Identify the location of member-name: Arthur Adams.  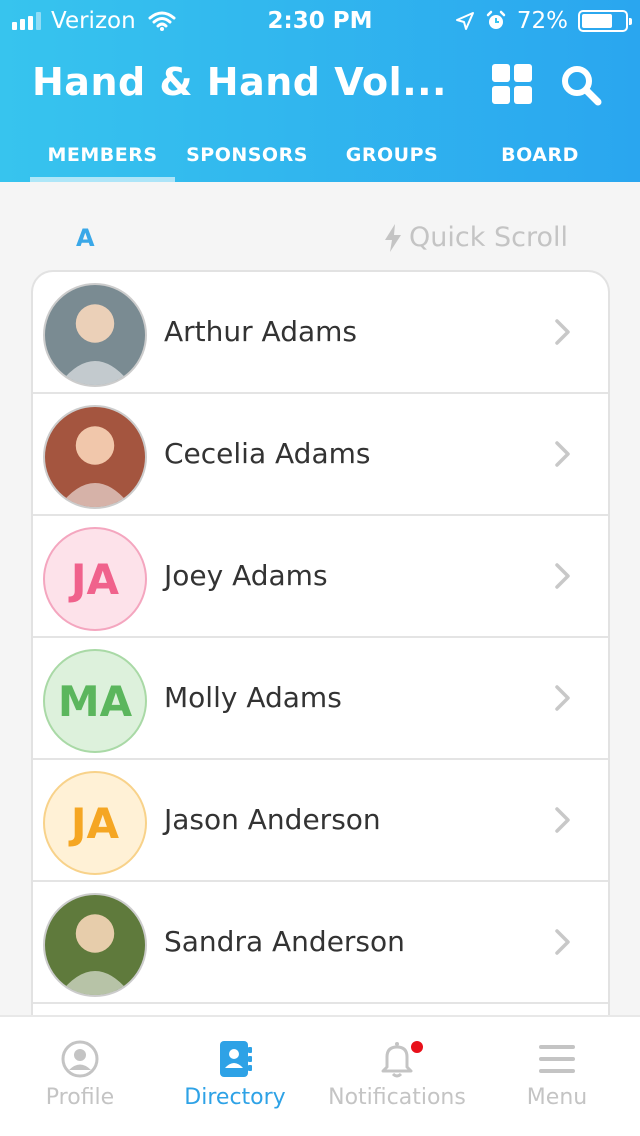
(261, 331).